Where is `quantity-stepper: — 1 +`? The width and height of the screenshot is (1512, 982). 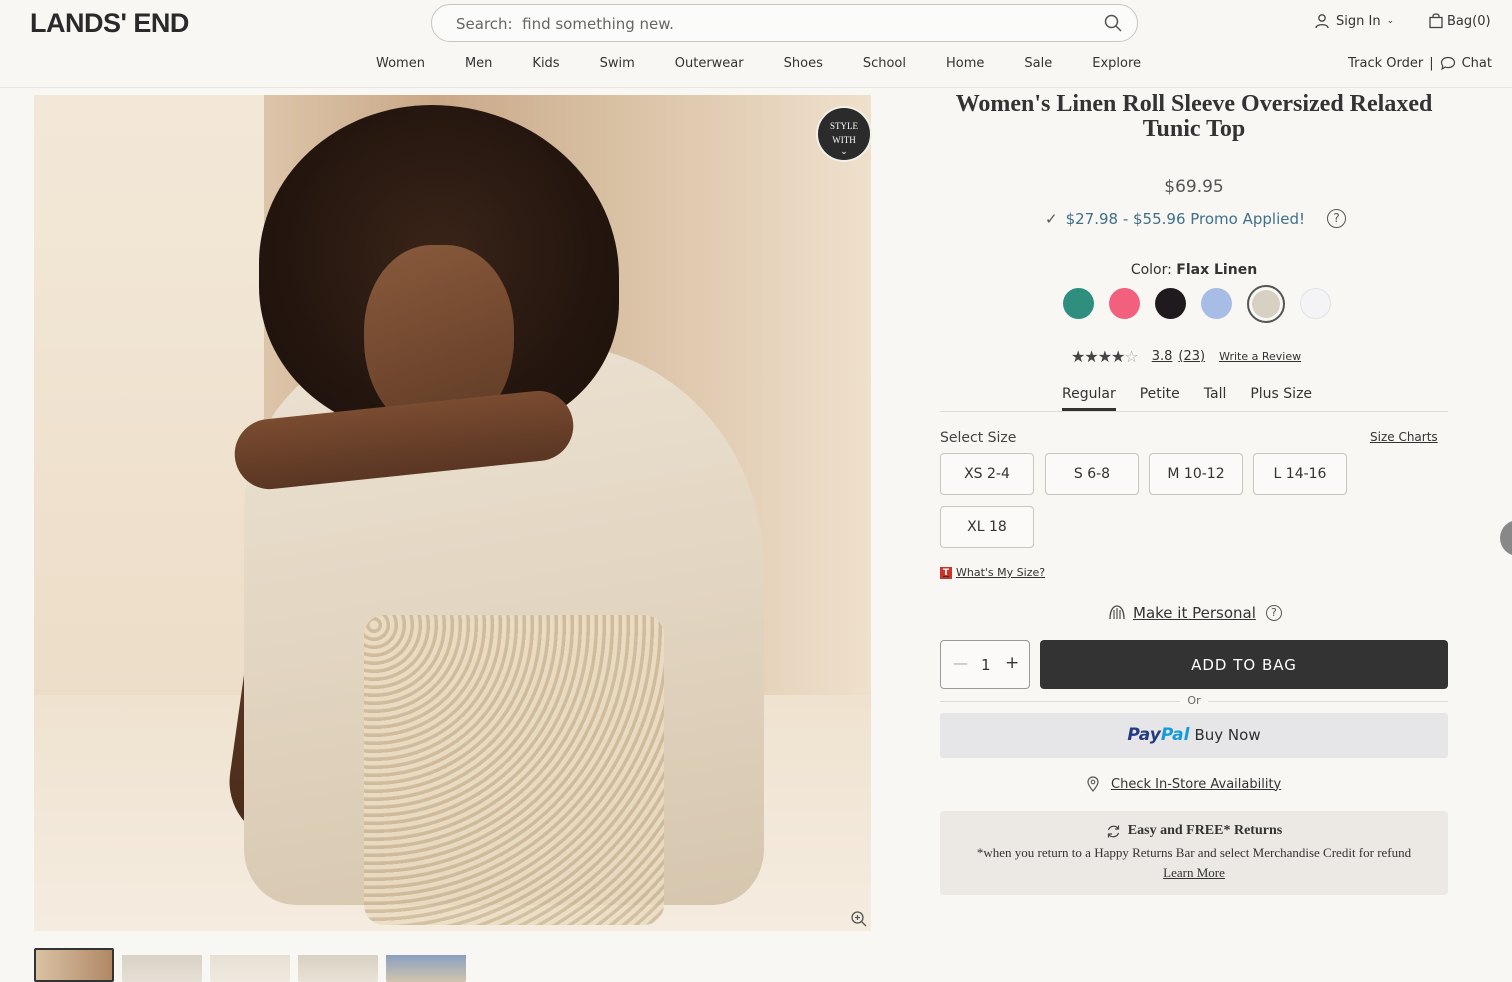 quantity-stepper: — 1 + is located at coordinates (985, 664).